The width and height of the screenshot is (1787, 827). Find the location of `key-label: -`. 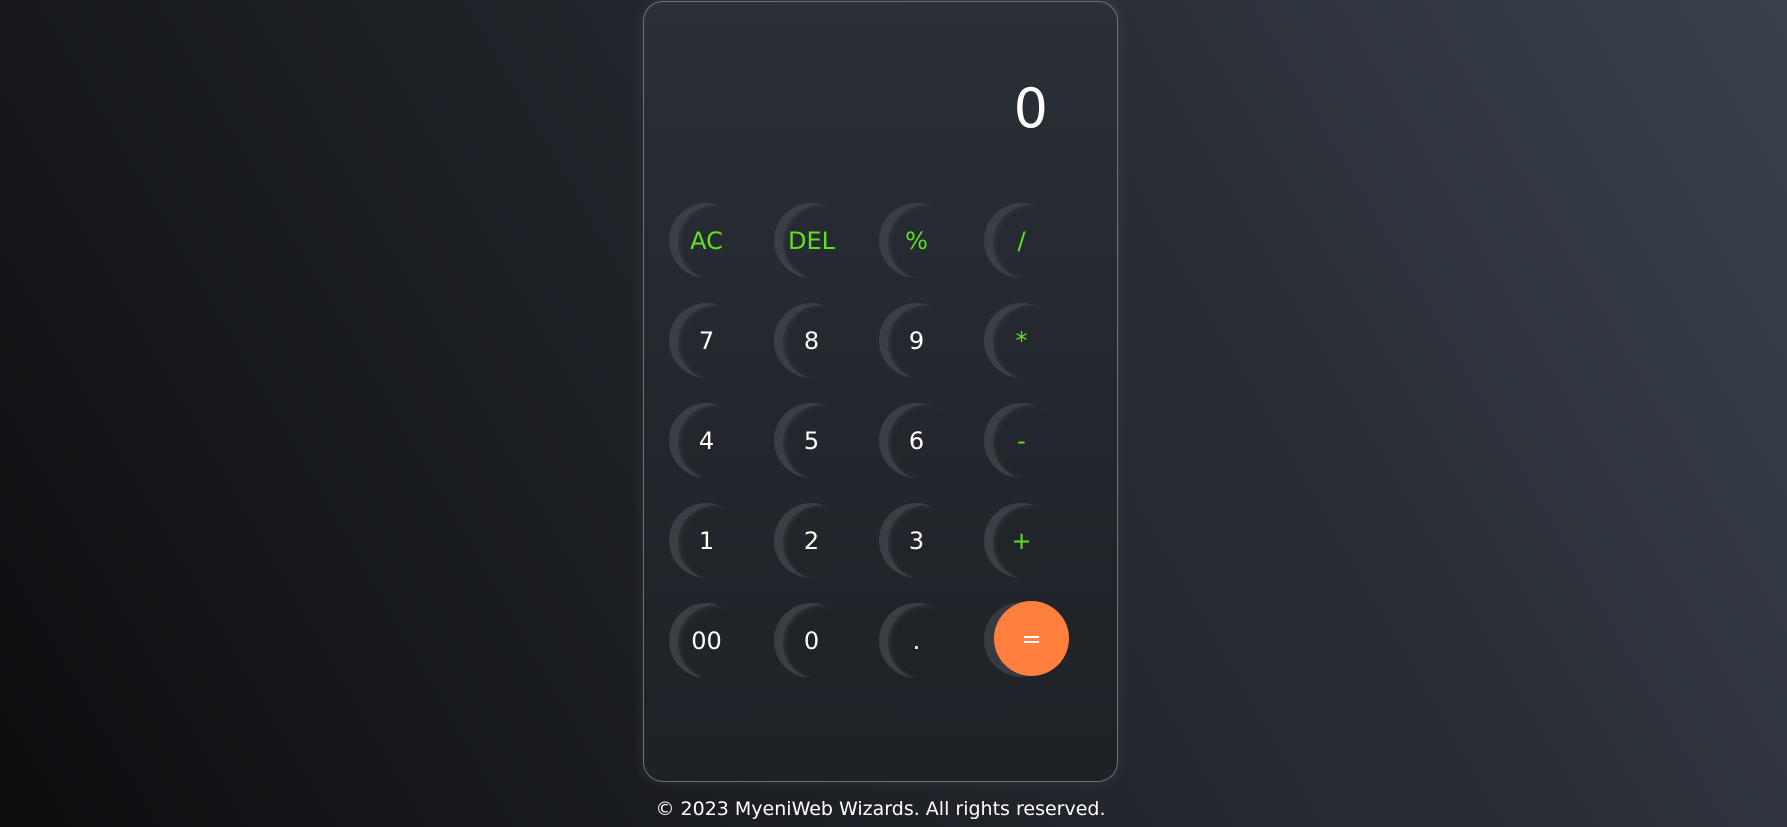

key-label: - is located at coordinates (1021, 440).